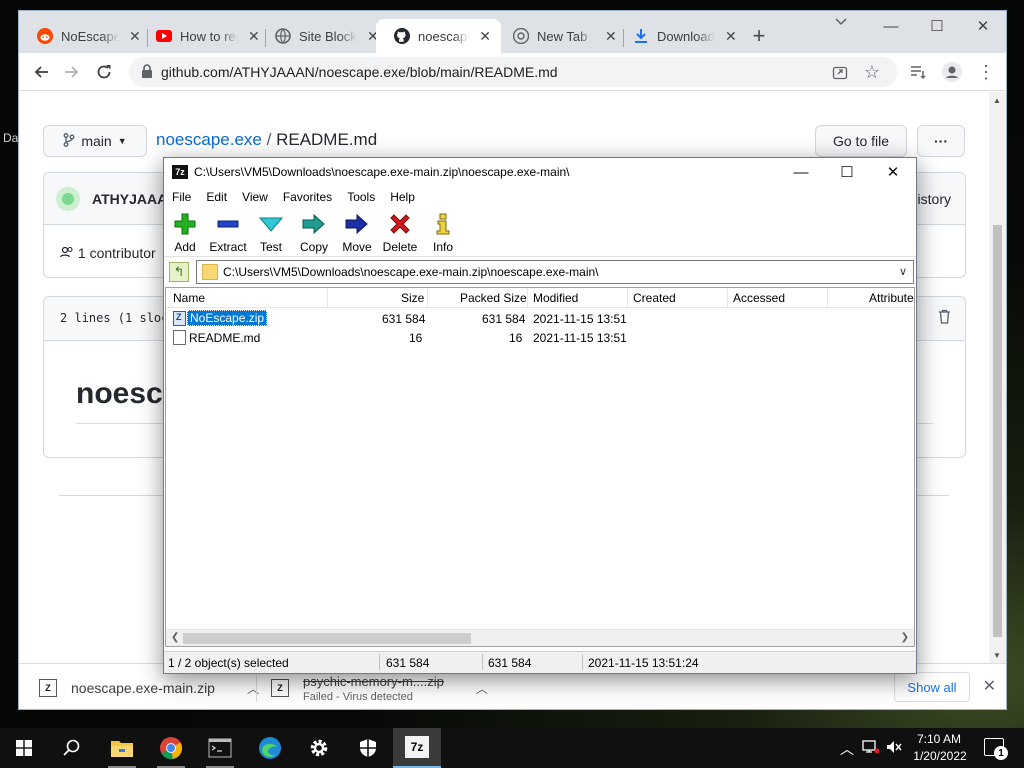 The width and height of the screenshot is (1024, 768). Describe the element at coordinates (179, 272) in the screenshot. I see `folder-up-icon: ↰` at that location.